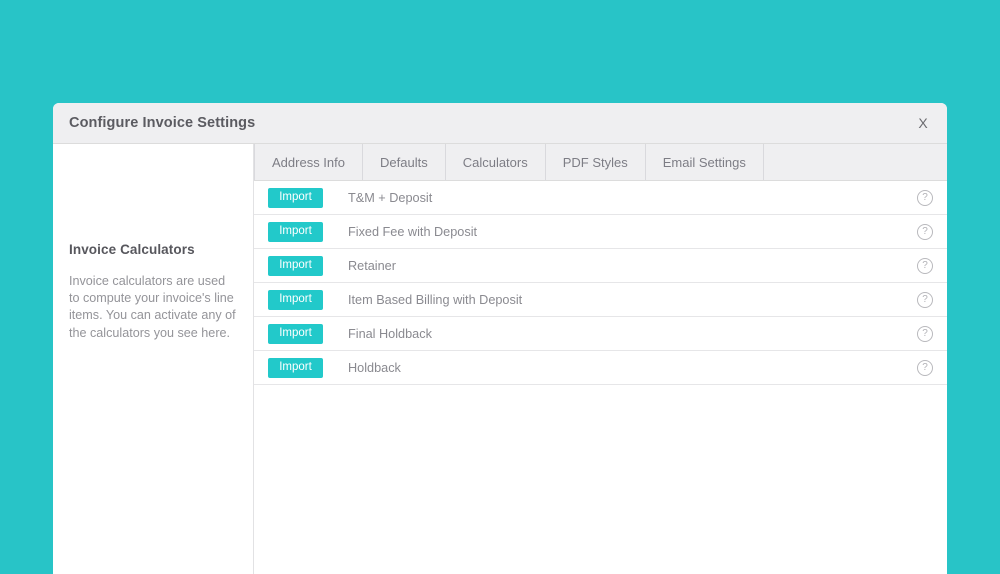 Image resolution: width=1000 pixels, height=574 pixels. What do you see at coordinates (600, 334) in the screenshot?
I see `table-row: Import Final Holdback ?` at bounding box center [600, 334].